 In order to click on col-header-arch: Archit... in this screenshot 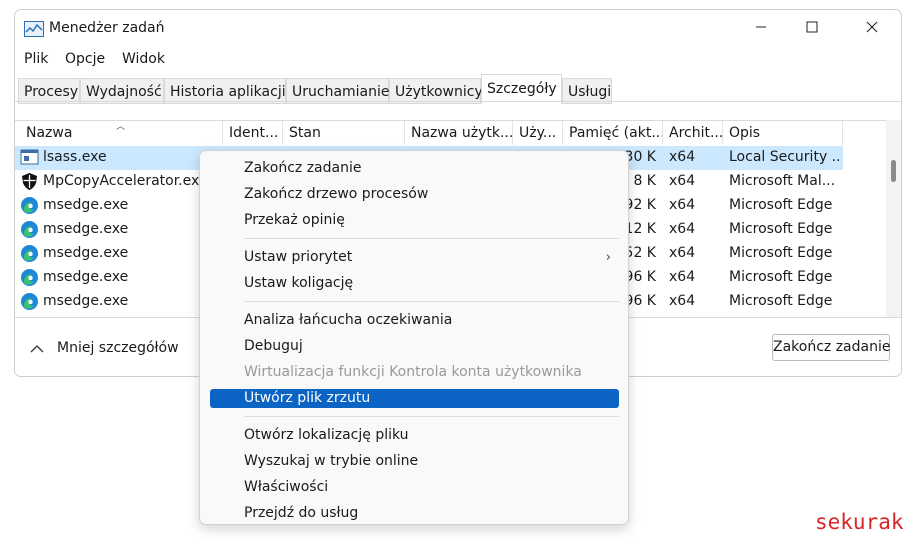, I will do `click(693, 133)`.